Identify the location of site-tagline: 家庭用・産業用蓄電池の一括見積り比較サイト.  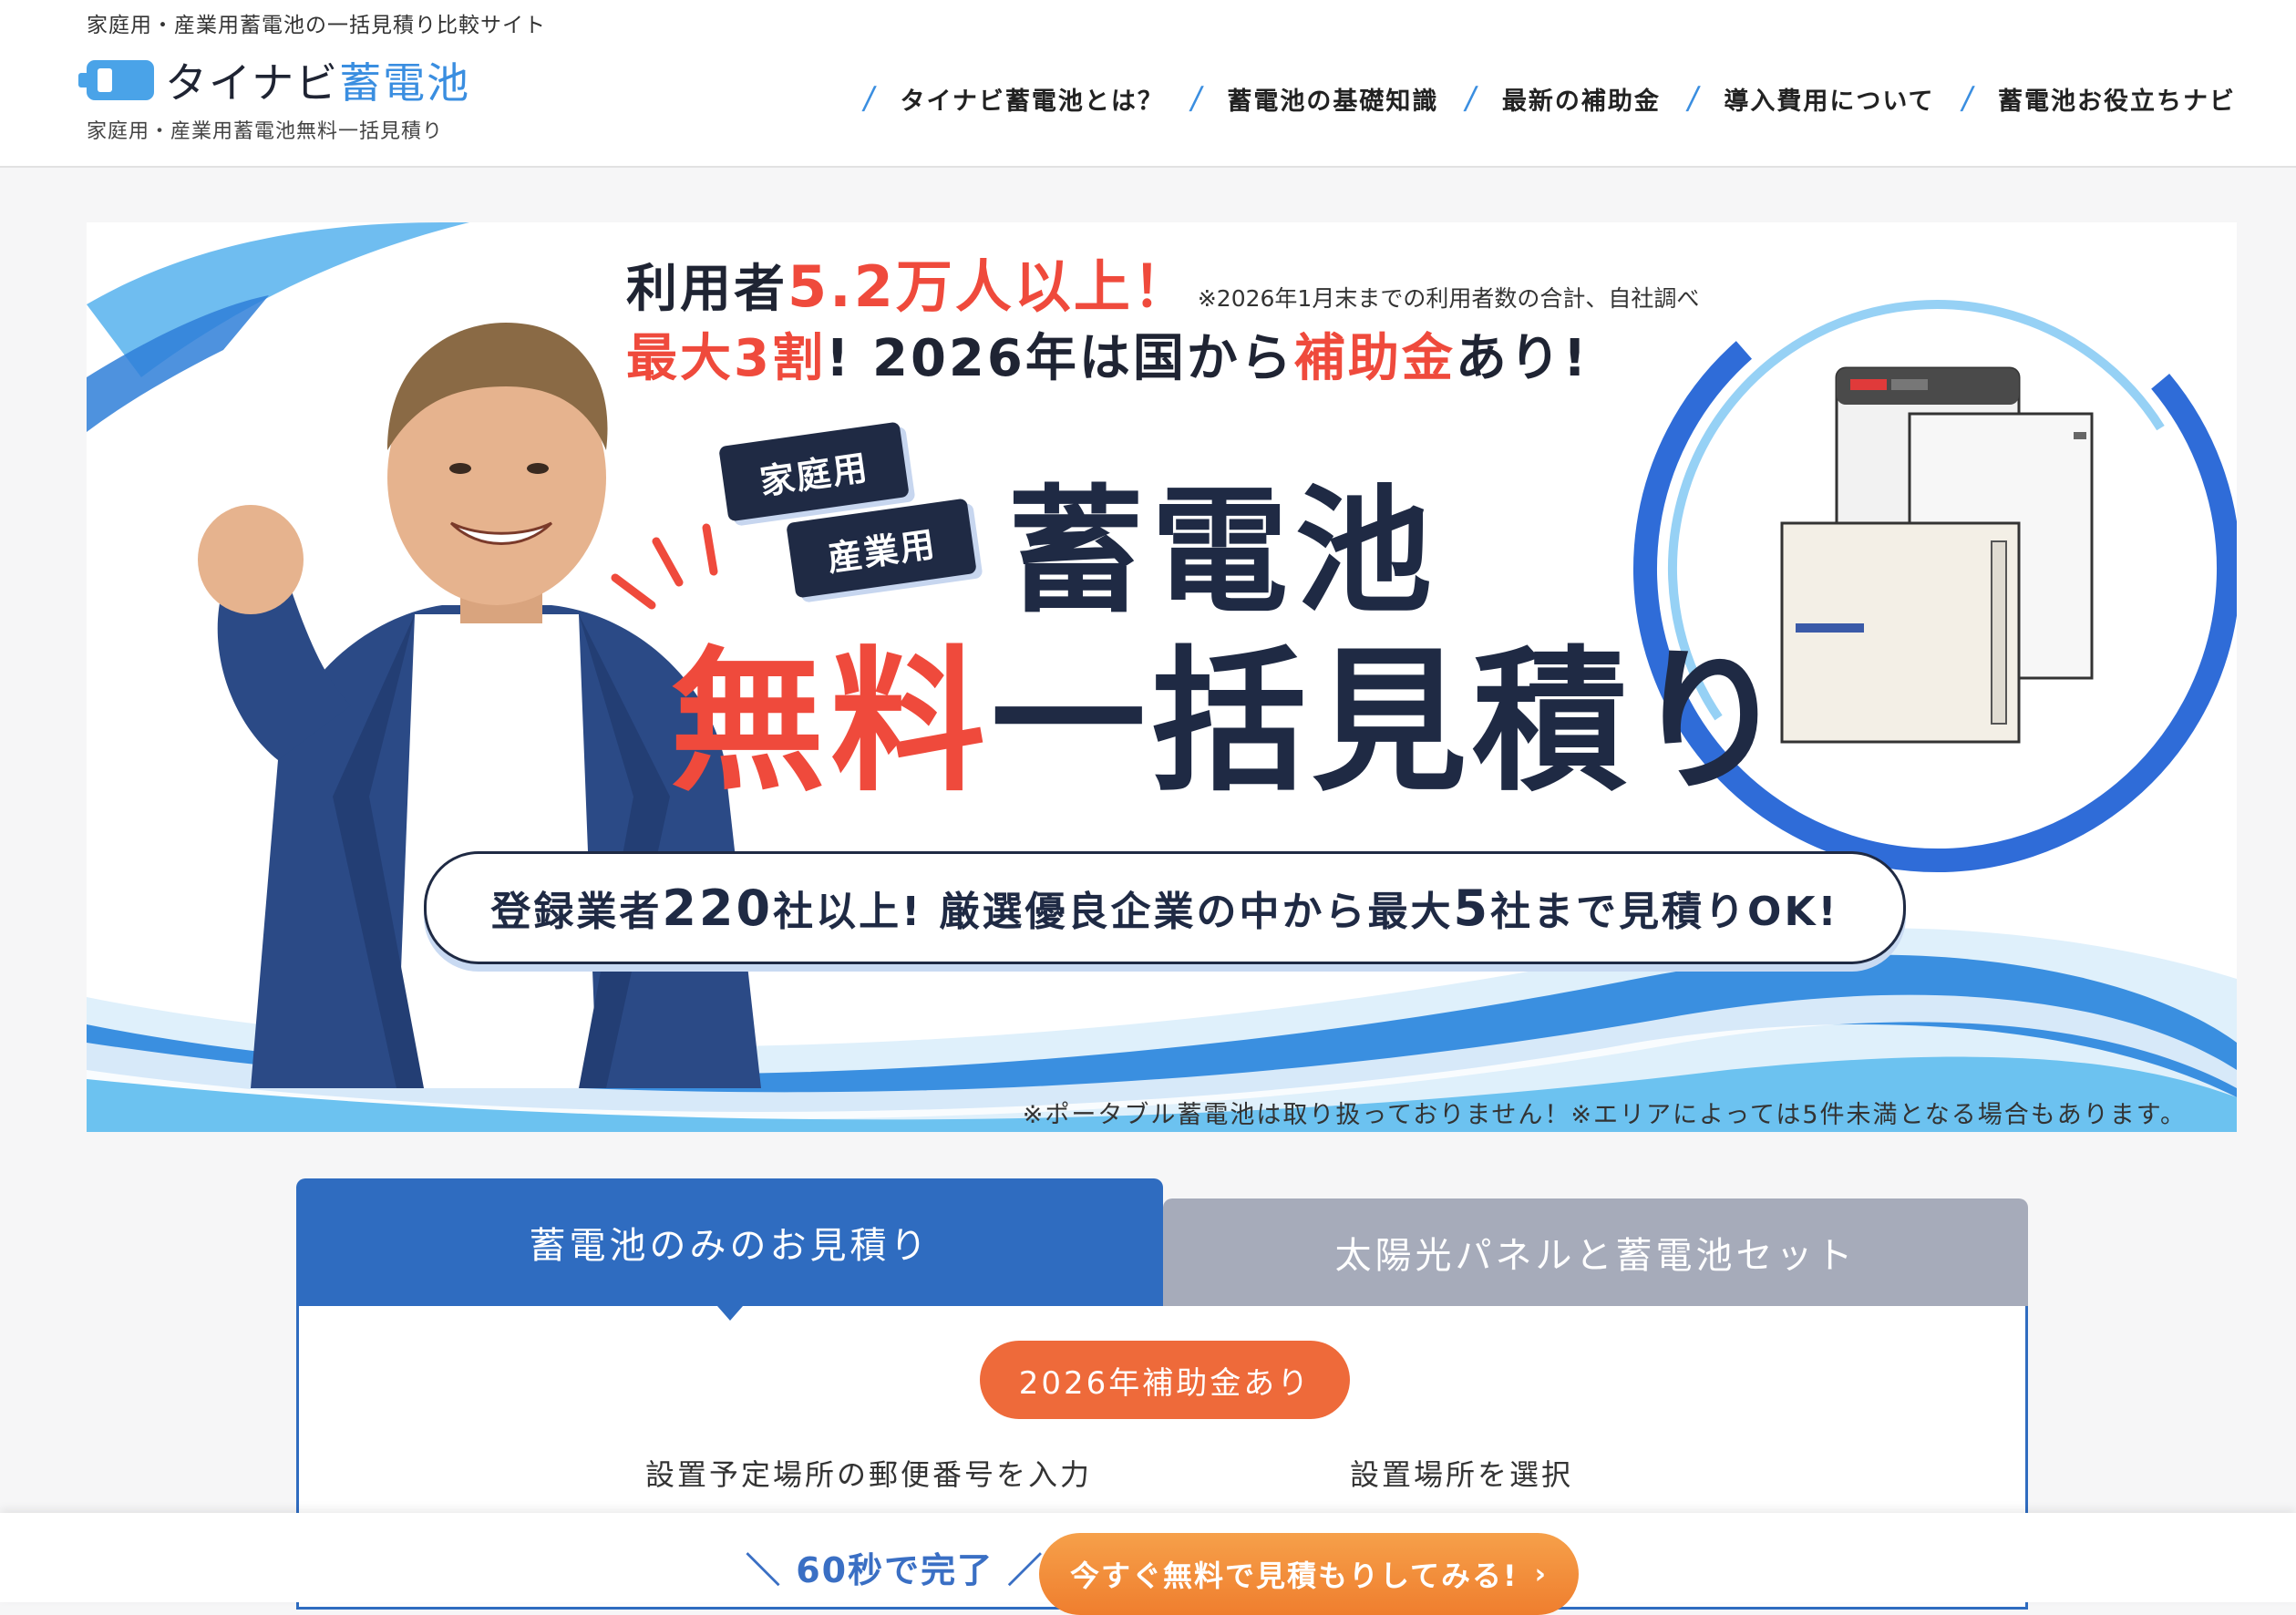
(316, 25).